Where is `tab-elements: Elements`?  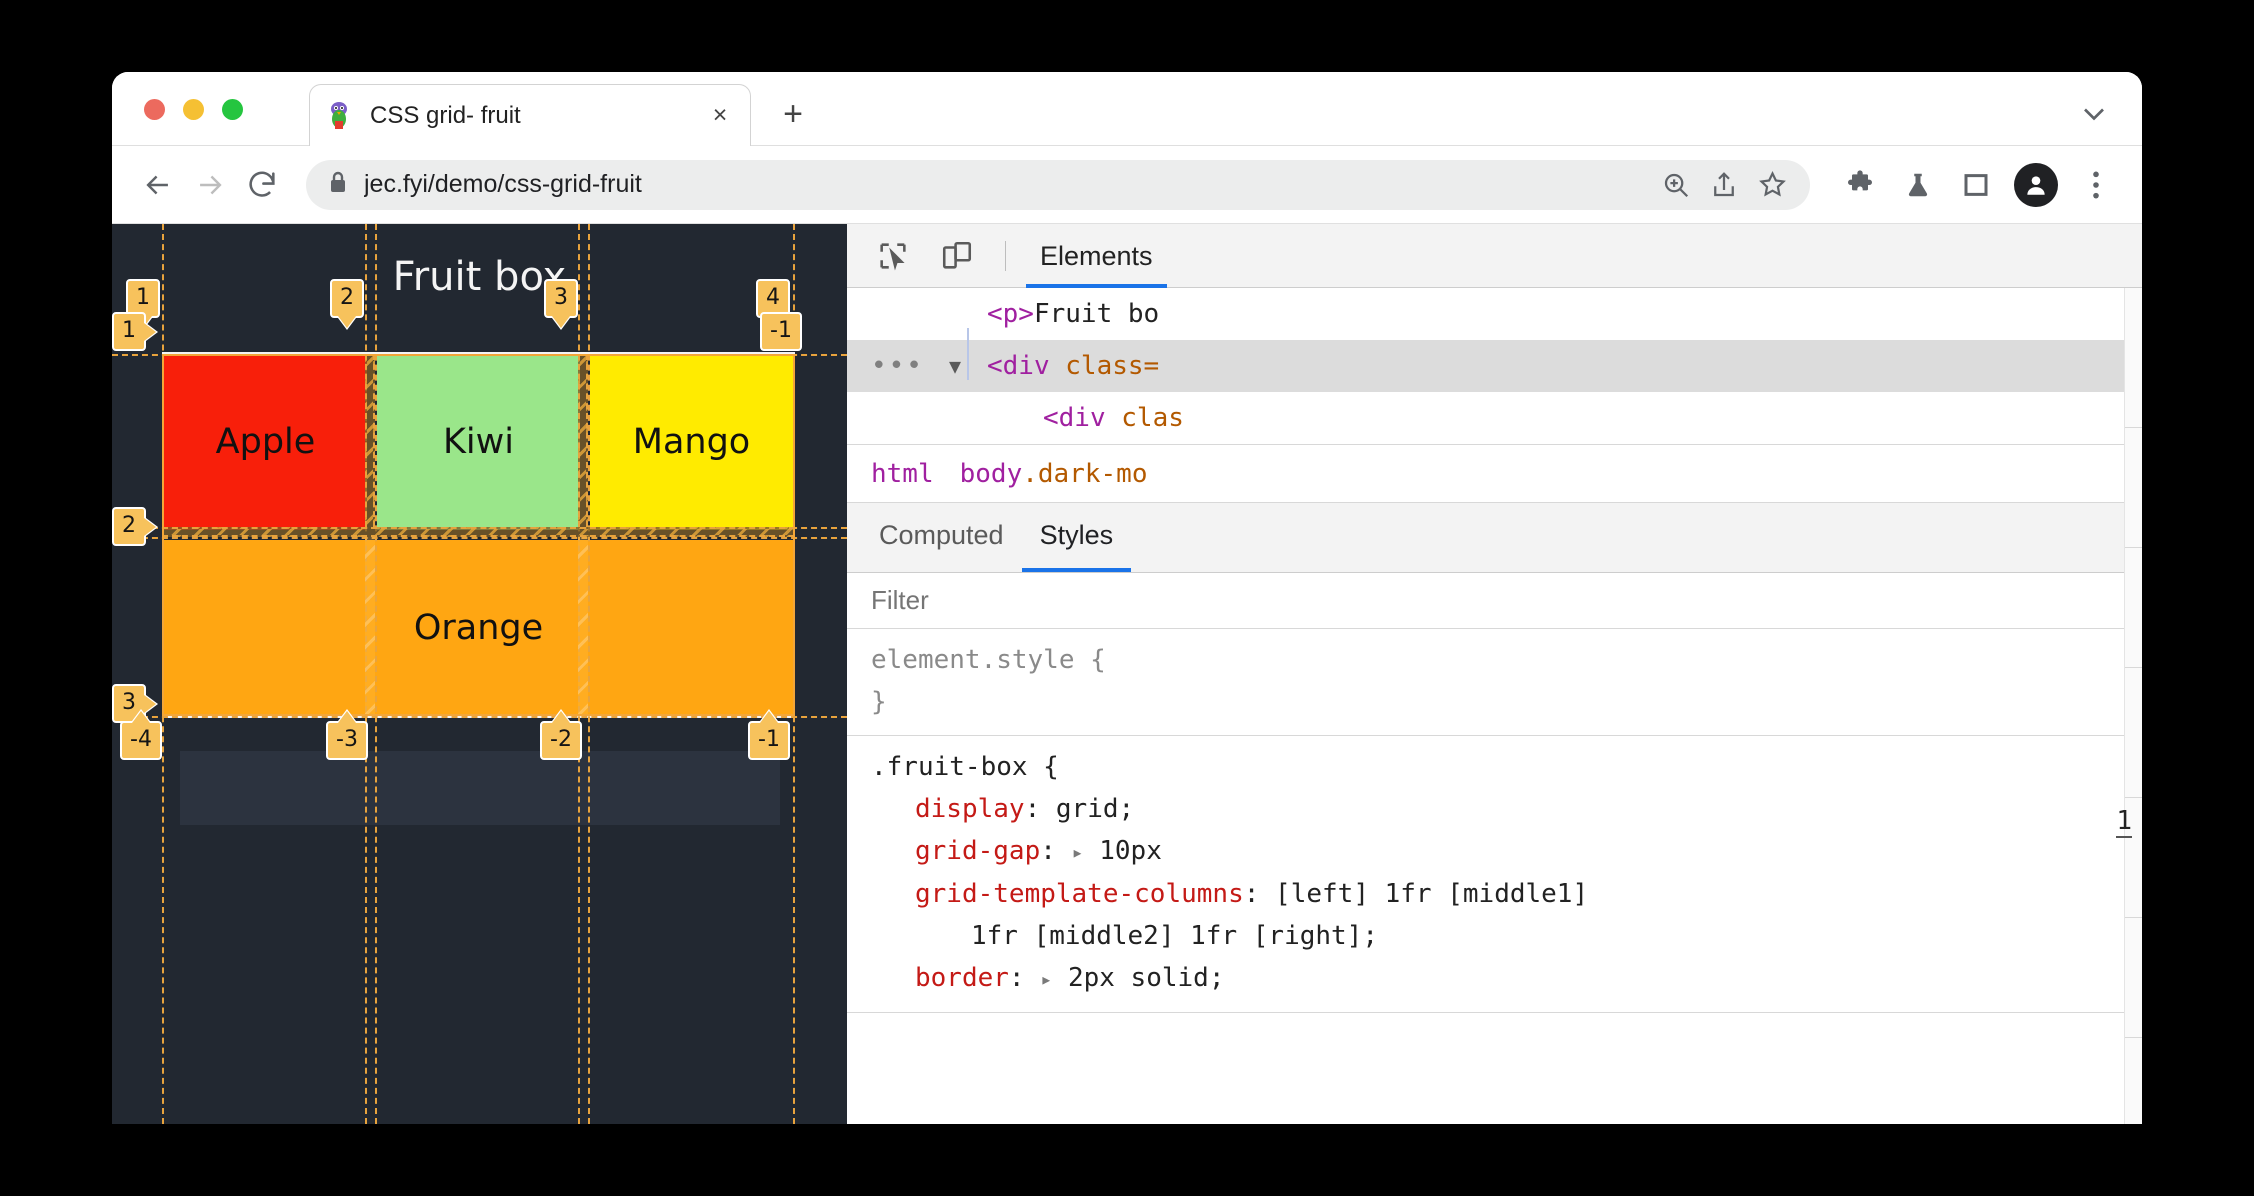
tab-elements: Elements is located at coordinates (1096, 256).